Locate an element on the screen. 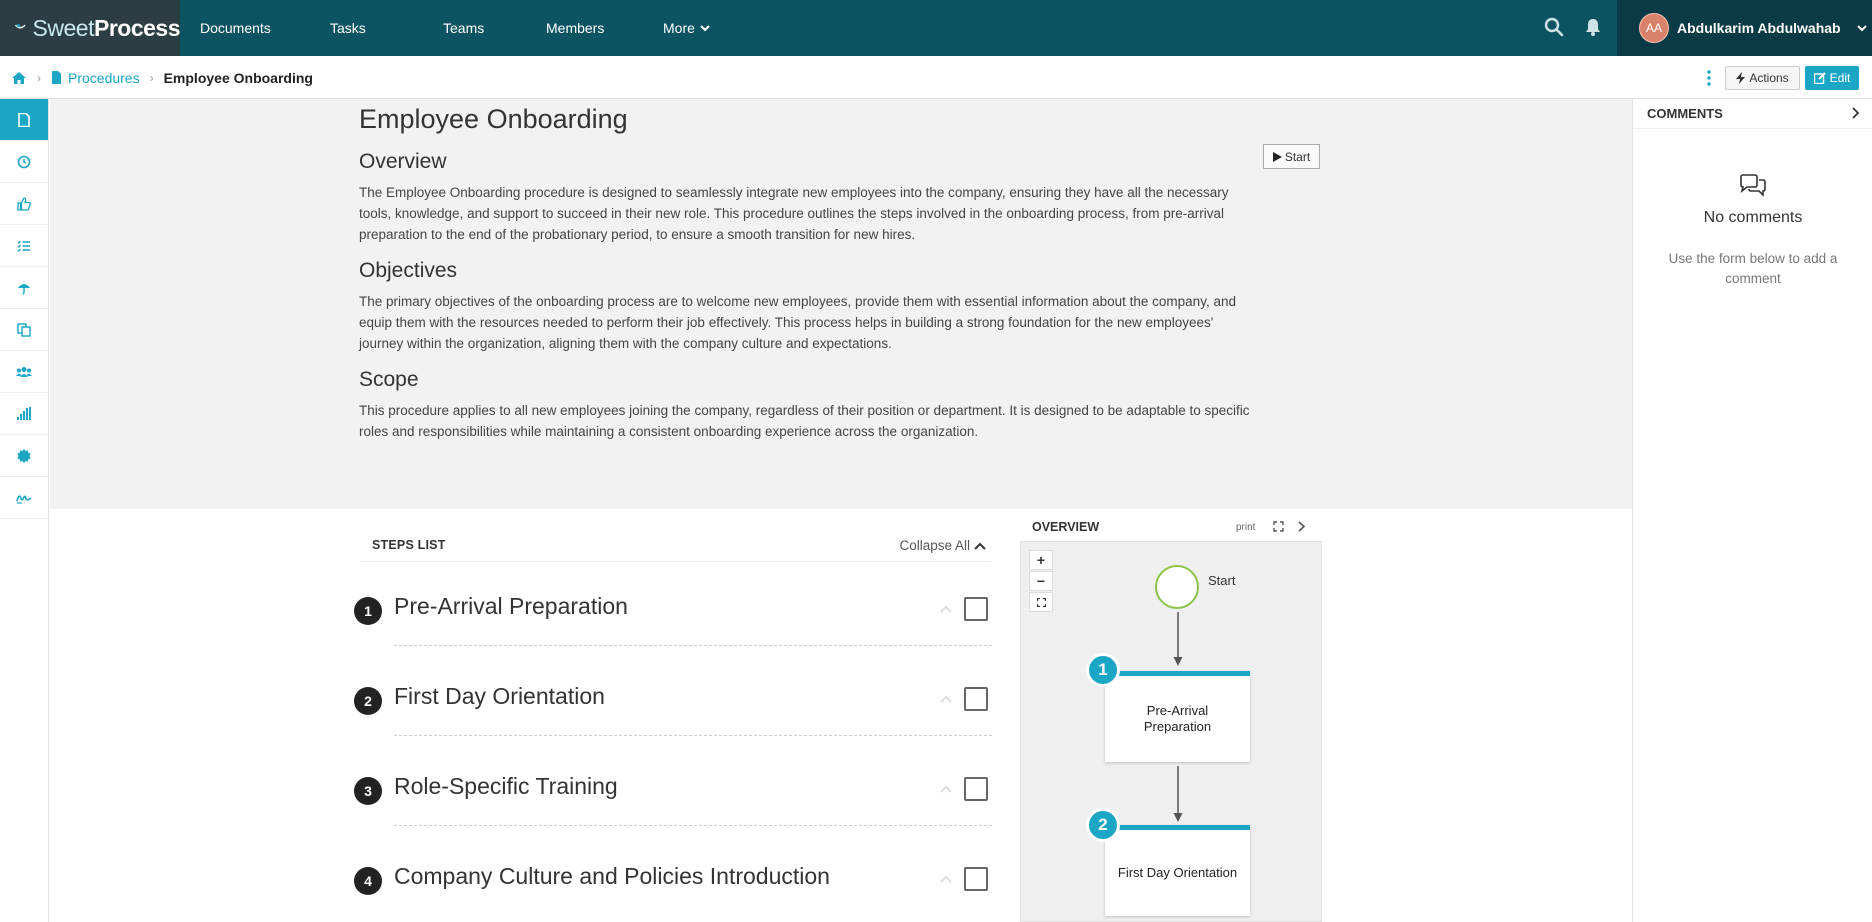 Image resolution: width=1872 pixels, height=922 pixels. bar-chart-icon is located at coordinates (24, 413).